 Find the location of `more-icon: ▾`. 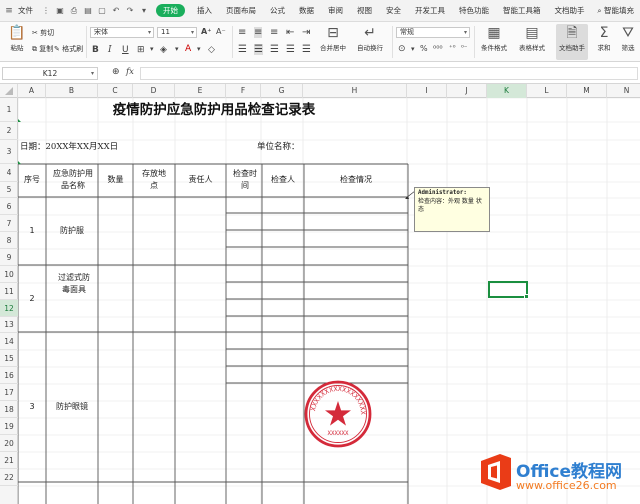

more-icon: ▾ is located at coordinates (144, 11).